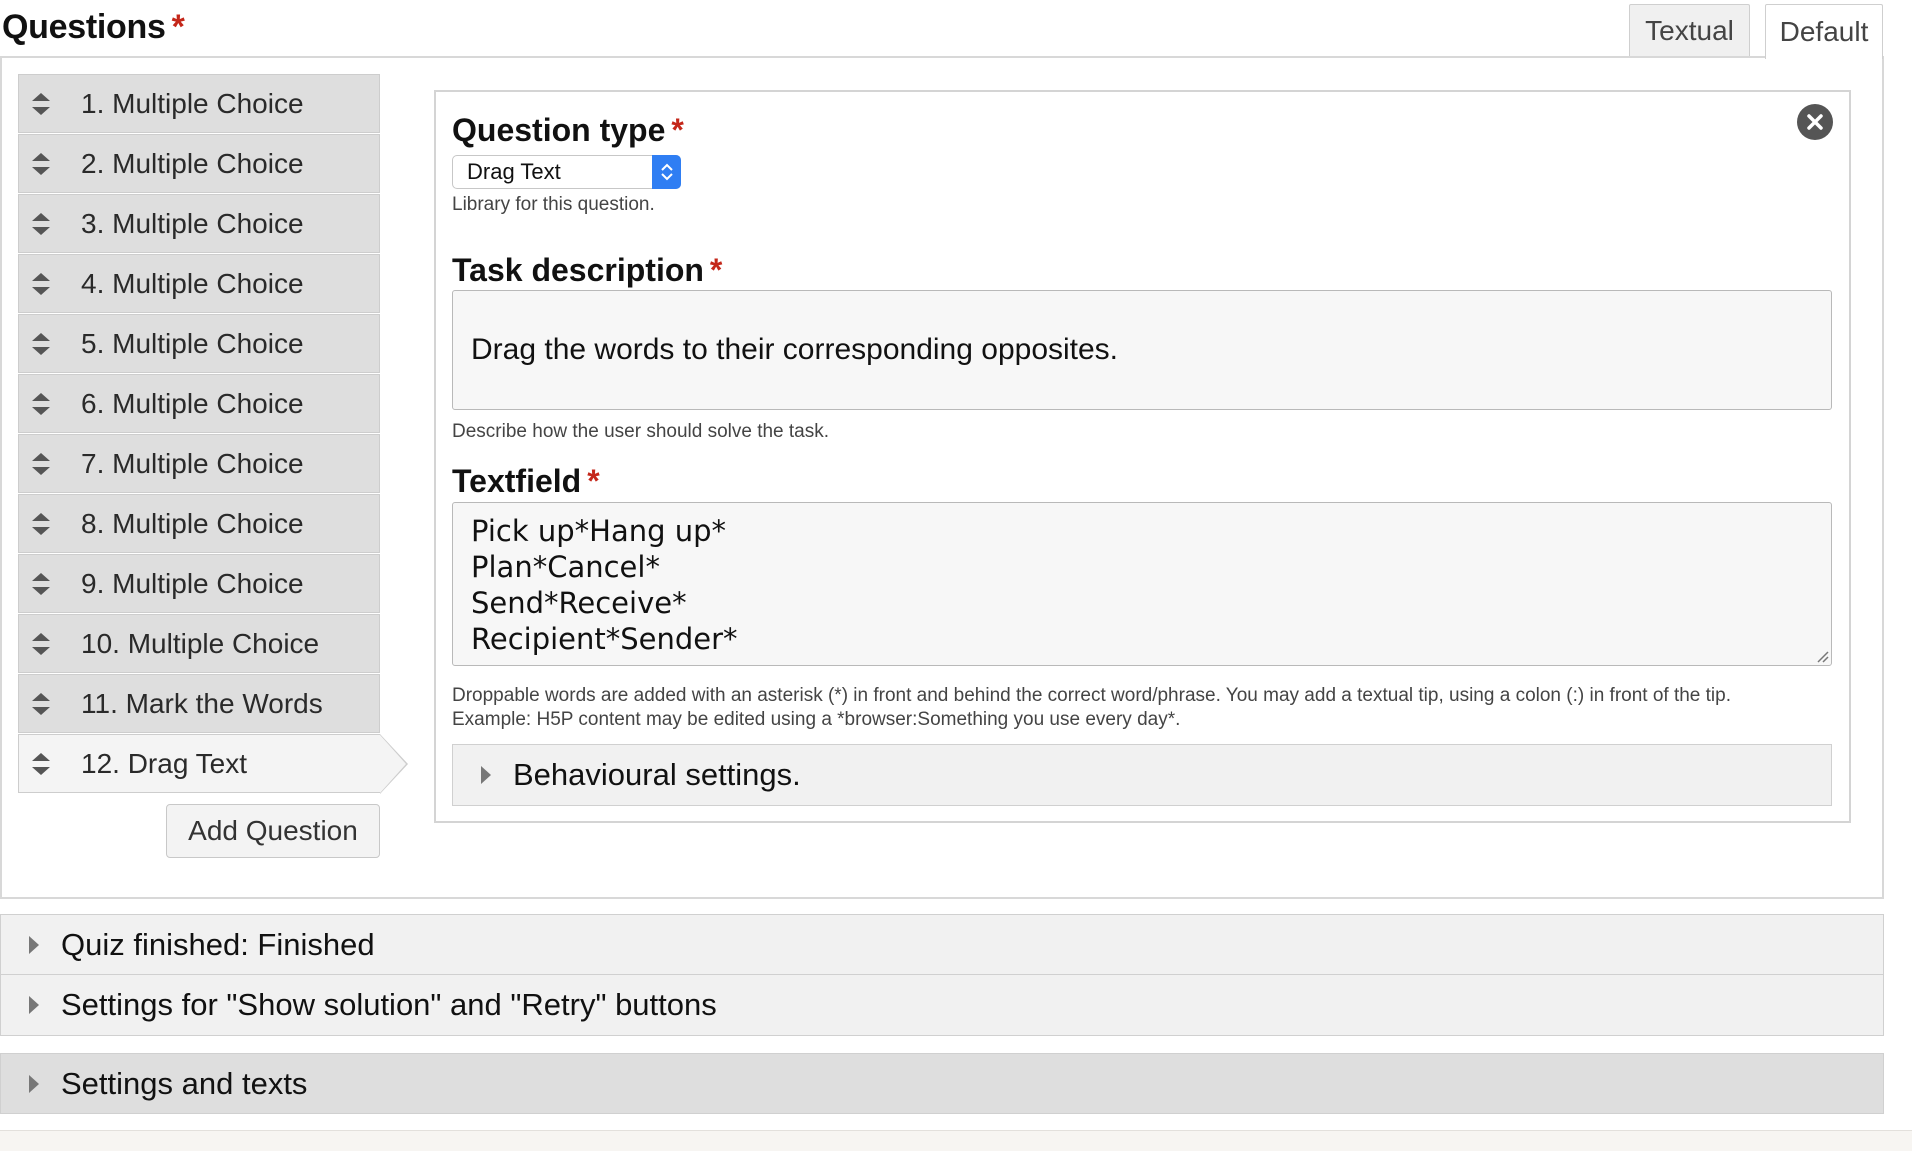 This screenshot has height=1151, width=1912. Describe the element at coordinates (599, 531) in the screenshot. I see `textfield-line: Pick up*Hang up*` at that location.